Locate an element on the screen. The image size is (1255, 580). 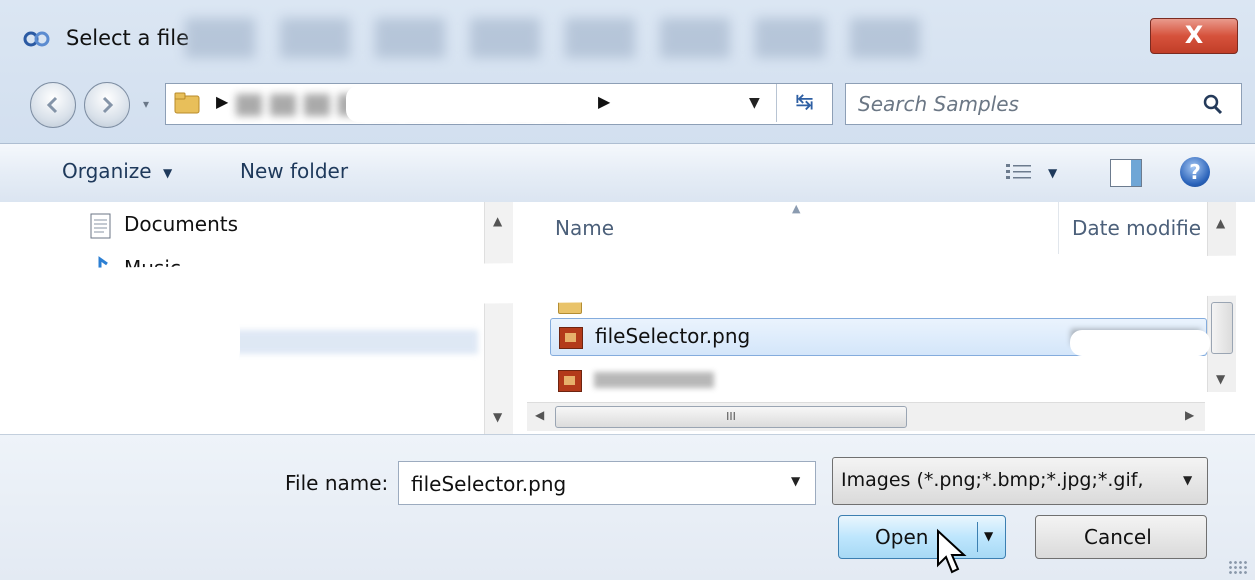
forward-arrow-icon is located at coordinates (108, 105).